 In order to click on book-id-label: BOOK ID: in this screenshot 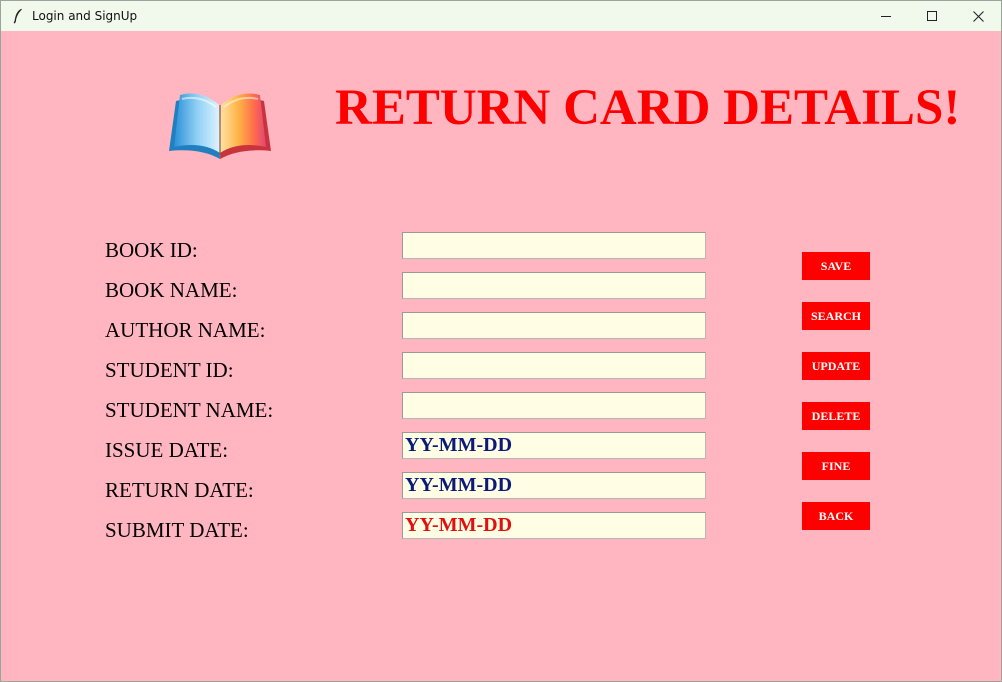, I will do `click(151, 250)`.